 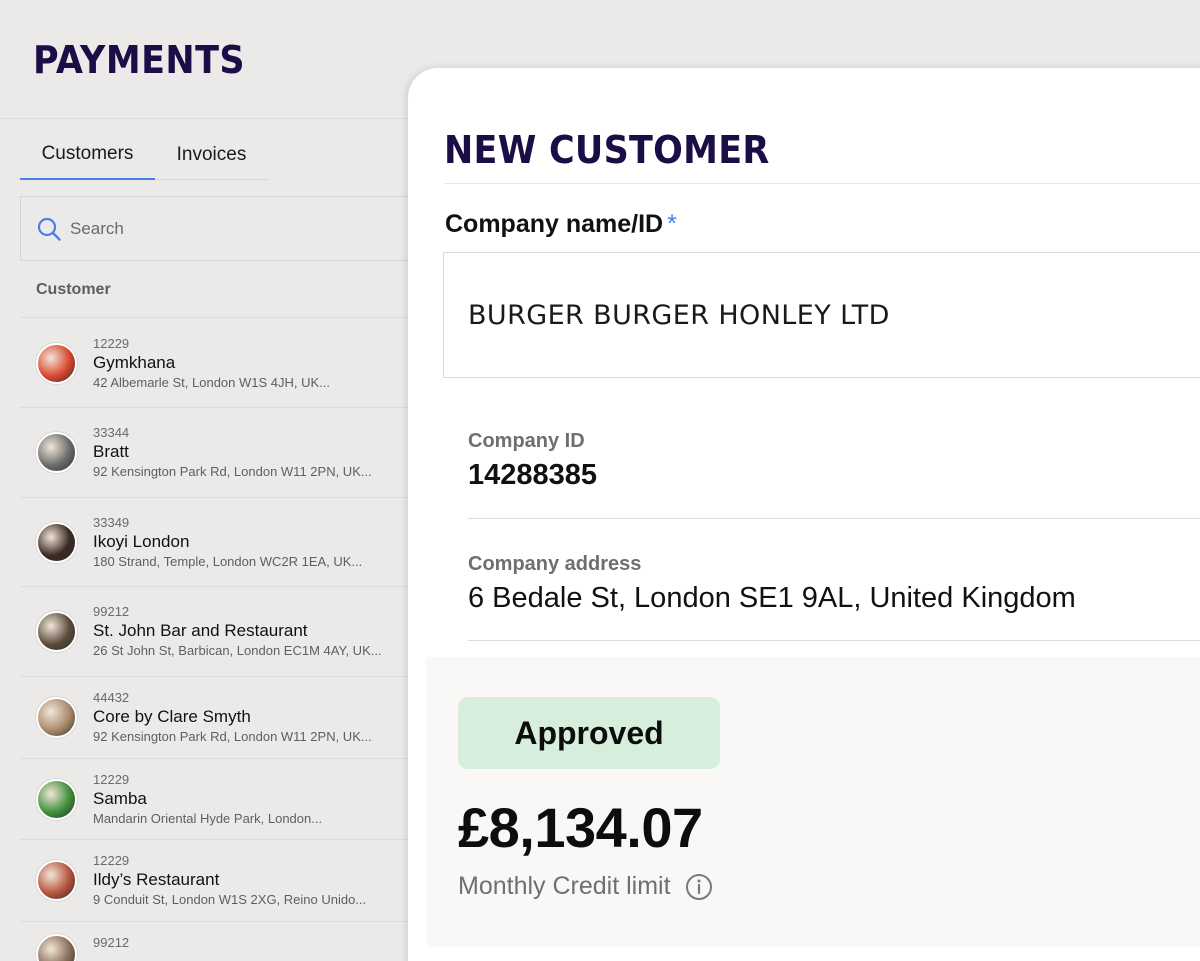 What do you see at coordinates (822, 183) in the screenshot?
I see `panel-title-divider` at bounding box center [822, 183].